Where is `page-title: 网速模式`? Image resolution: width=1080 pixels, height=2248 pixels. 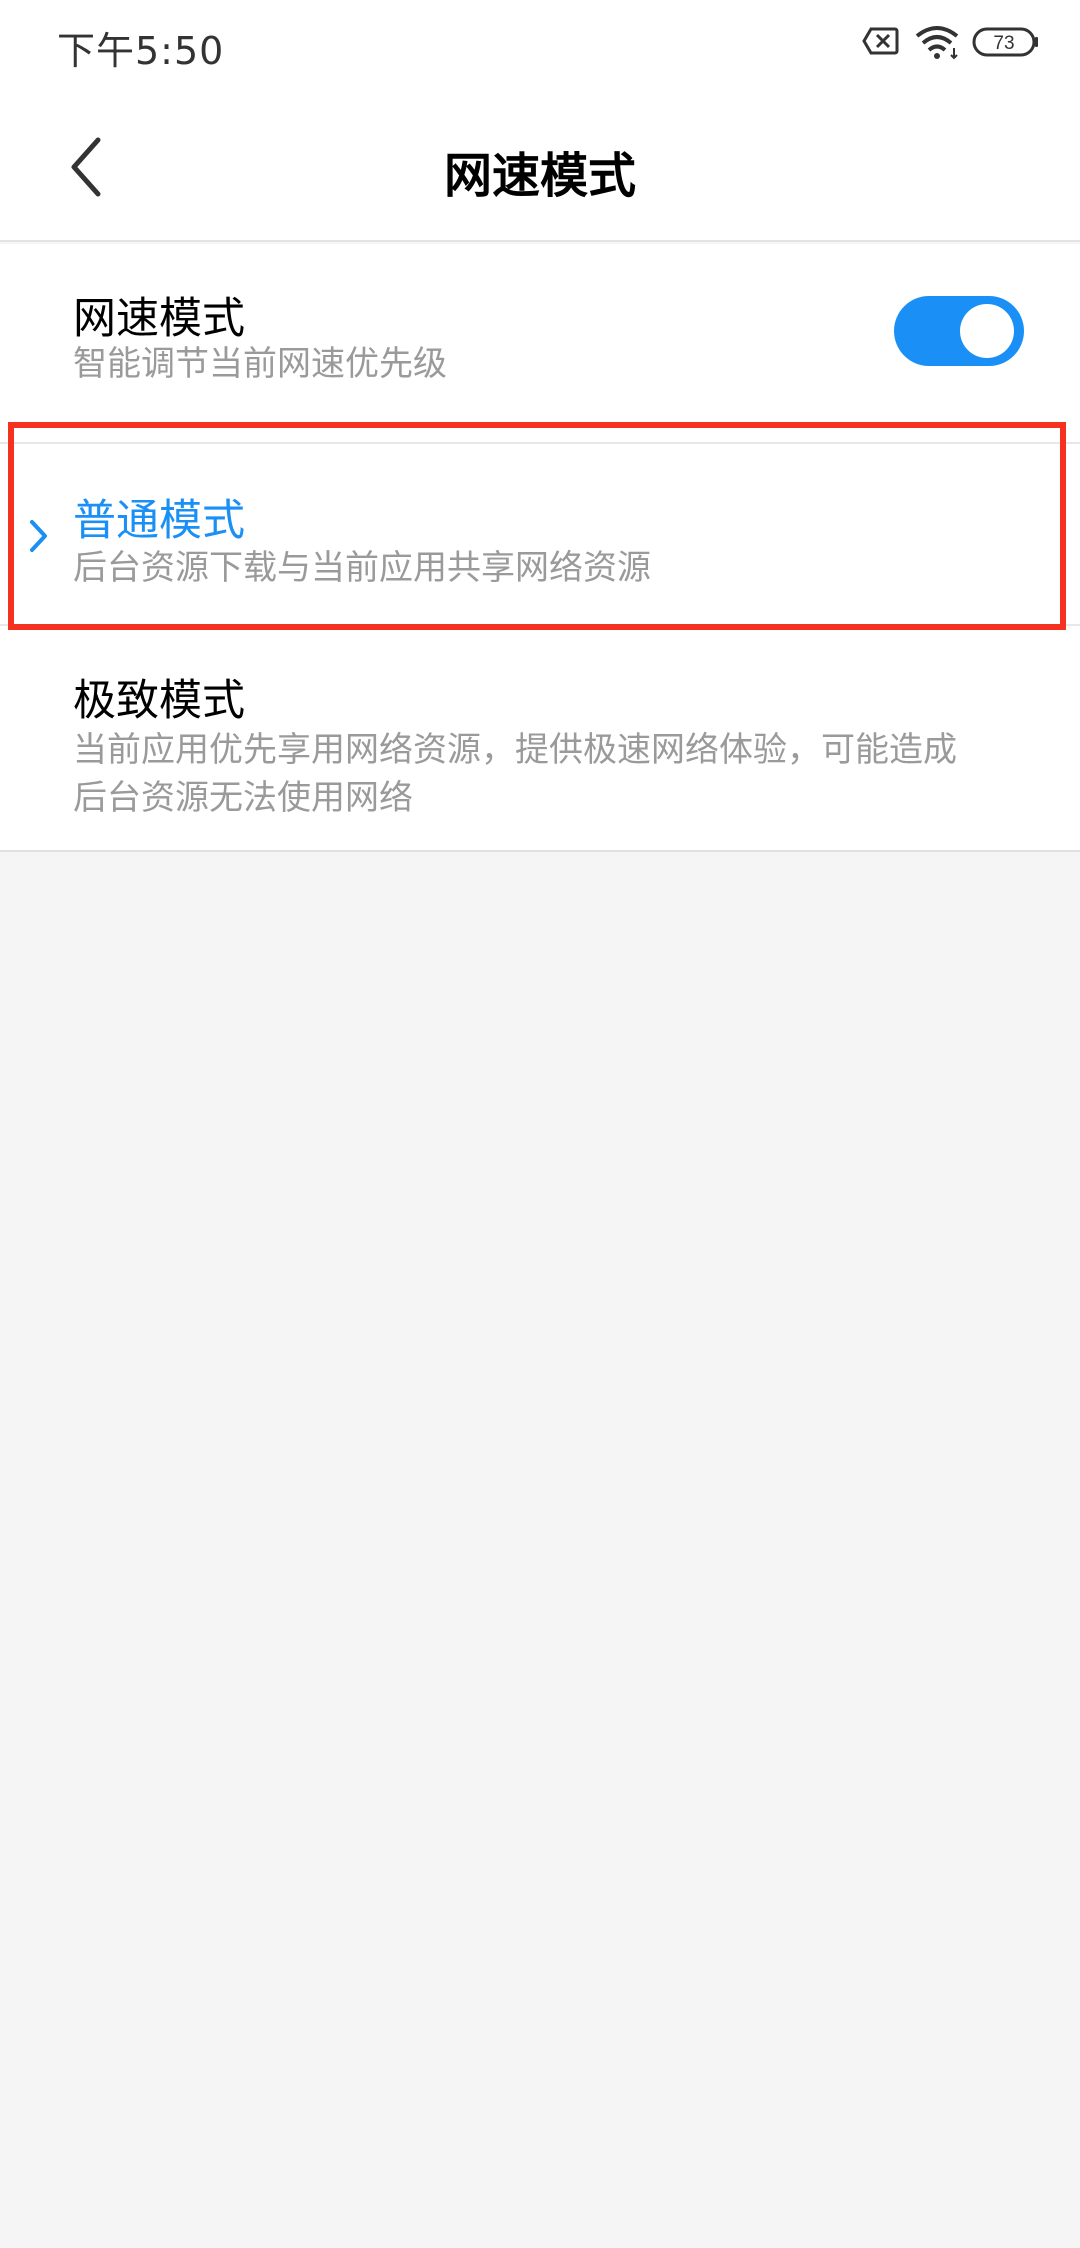
page-title: 网速模式 is located at coordinates (539, 176).